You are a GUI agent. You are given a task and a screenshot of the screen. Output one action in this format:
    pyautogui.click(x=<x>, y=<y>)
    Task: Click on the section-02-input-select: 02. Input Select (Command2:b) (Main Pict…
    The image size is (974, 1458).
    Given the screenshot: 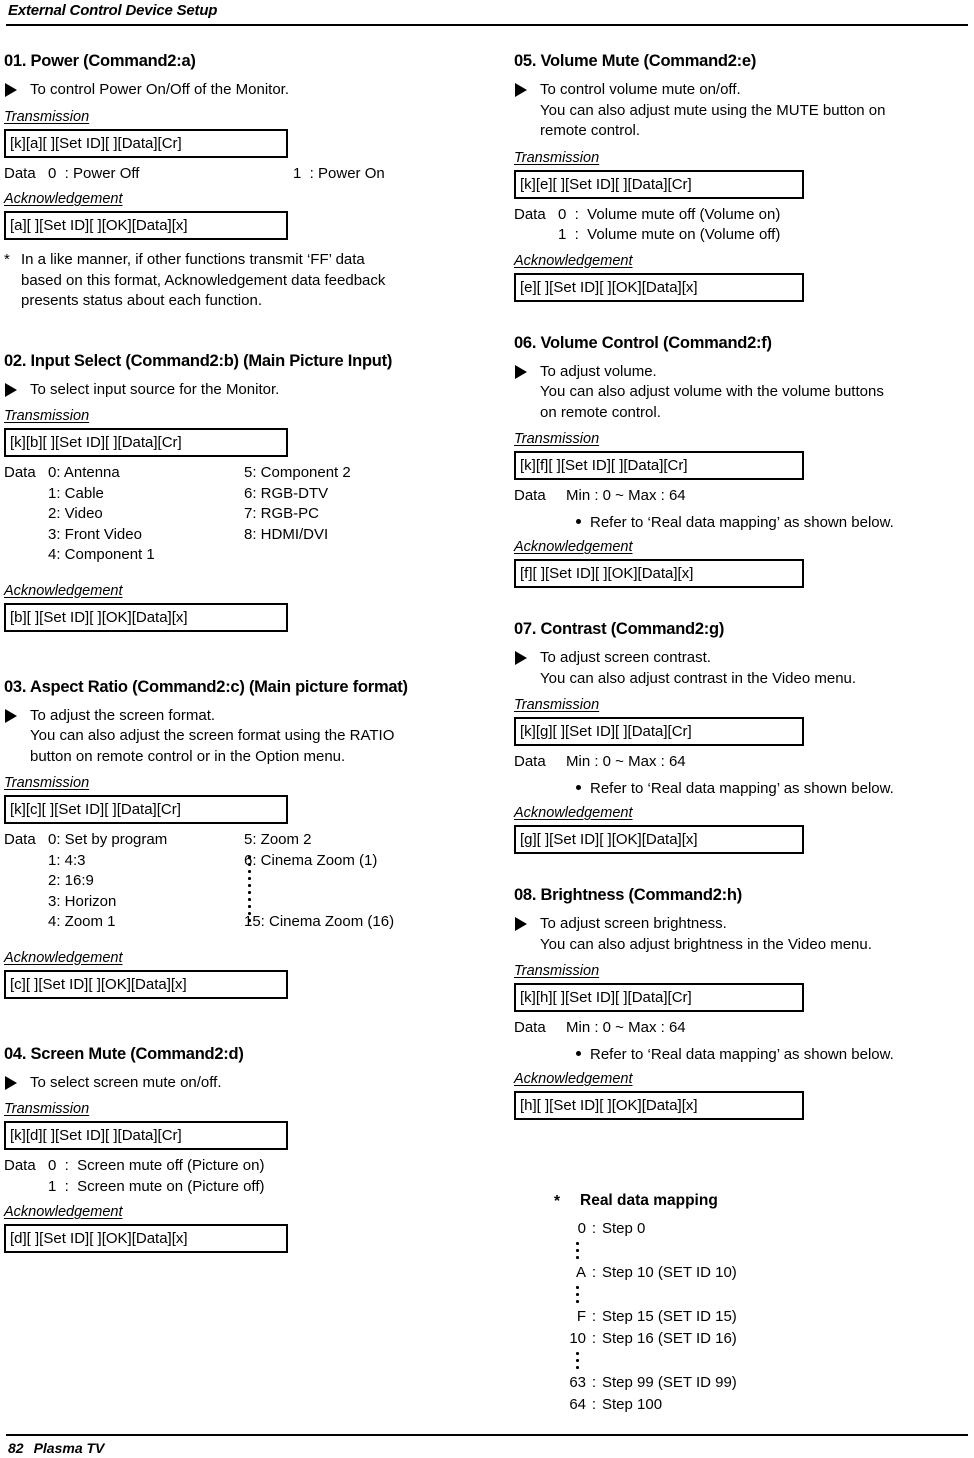 What is the action you would take?
    pyautogui.click(x=239, y=492)
    